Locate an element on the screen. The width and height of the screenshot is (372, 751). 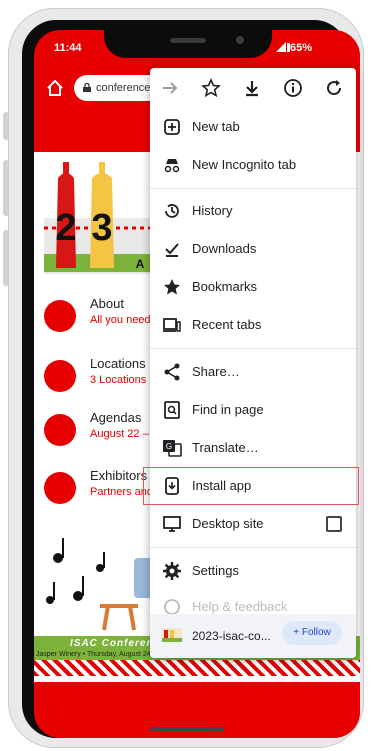
menu-item-label: History is located at coordinates (212, 210).